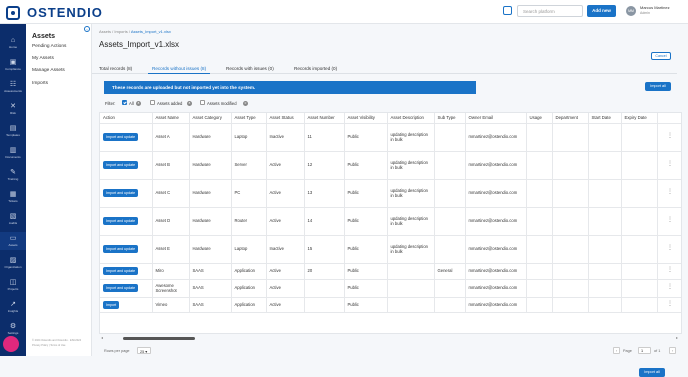  I want to click on filter-all-label: All, so click(131, 103).